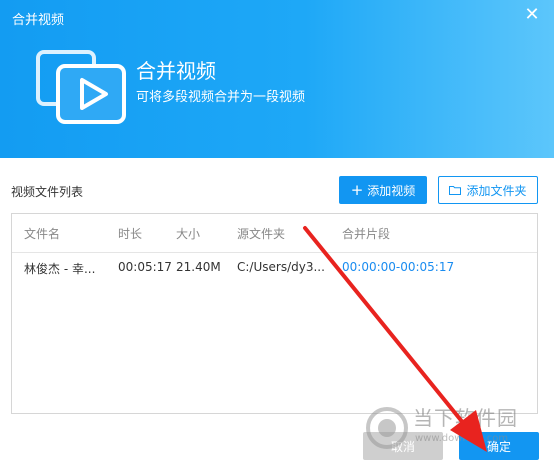 The image size is (554, 471). Describe the element at coordinates (532, 15) in the screenshot. I see `close-icon: ✕` at that location.